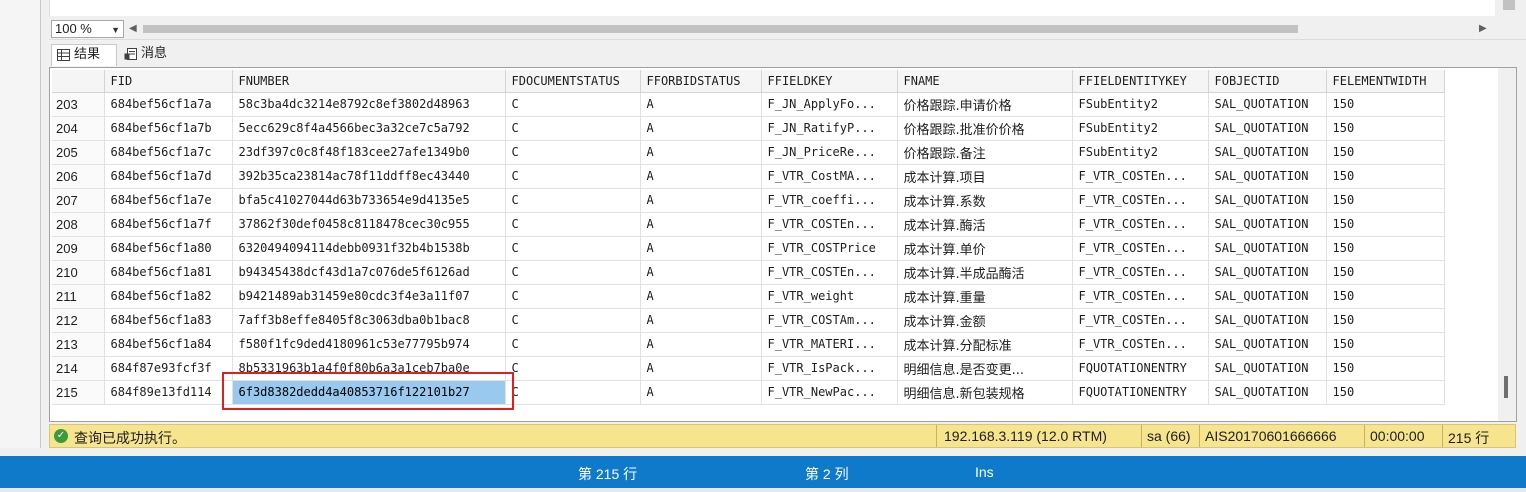  Describe the element at coordinates (1509, 5) in the screenshot. I see `editor-scroll-thumb` at that location.